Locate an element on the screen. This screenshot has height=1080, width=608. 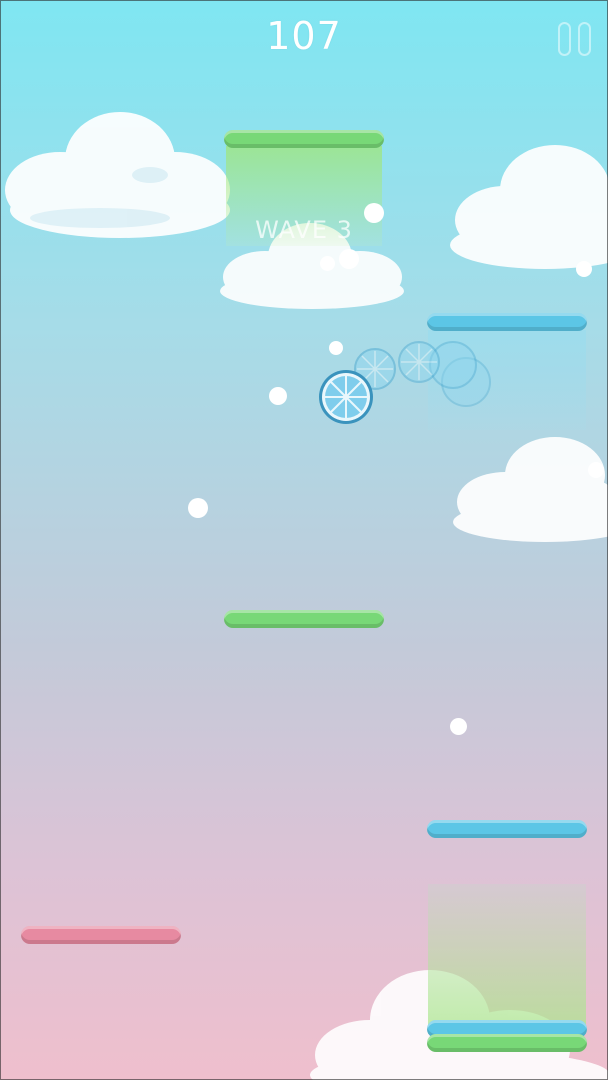
wave-label: WAVE 3 is located at coordinates (304, 230).